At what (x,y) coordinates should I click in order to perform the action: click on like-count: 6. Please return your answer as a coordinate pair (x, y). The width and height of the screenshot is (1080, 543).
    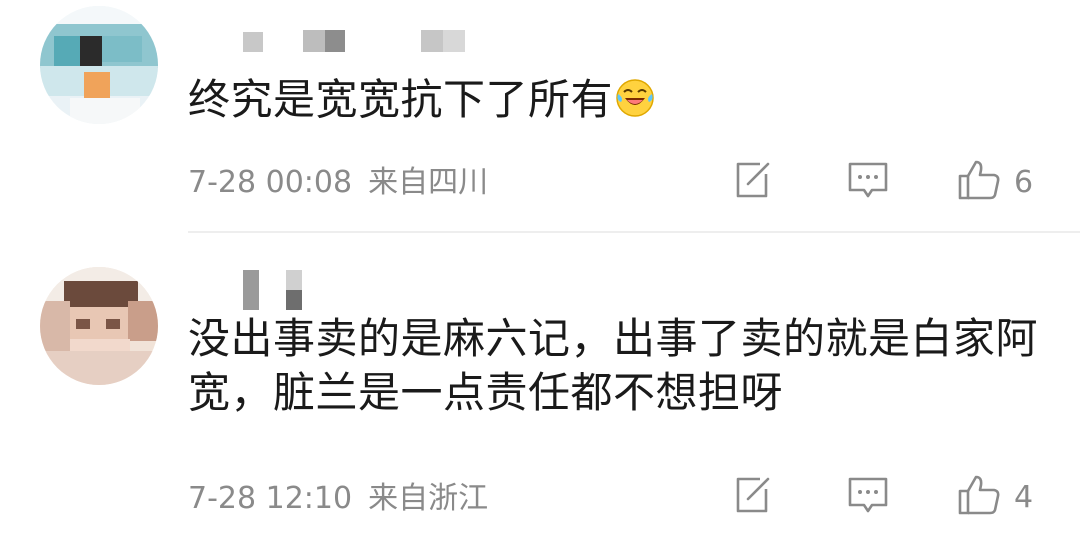
    Looking at the image, I should click on (1024, 182).